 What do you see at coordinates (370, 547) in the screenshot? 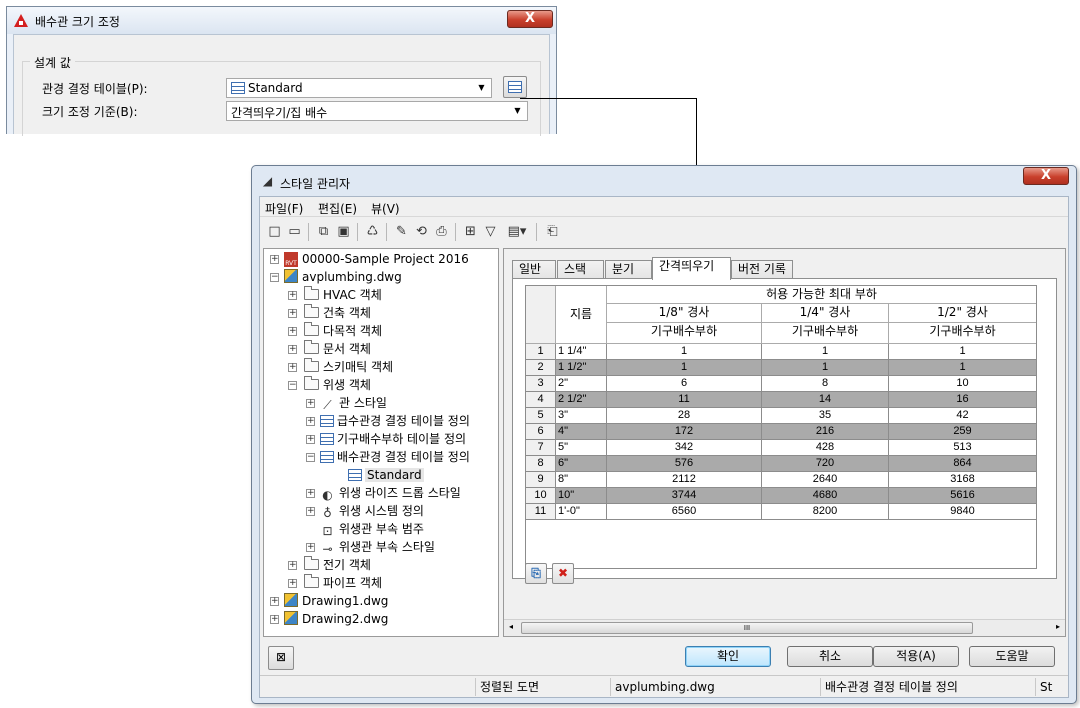
I see `tree-item-fitting-style: + ⊸ 위생관 부속 스타일` at bounding box center [370, 547].